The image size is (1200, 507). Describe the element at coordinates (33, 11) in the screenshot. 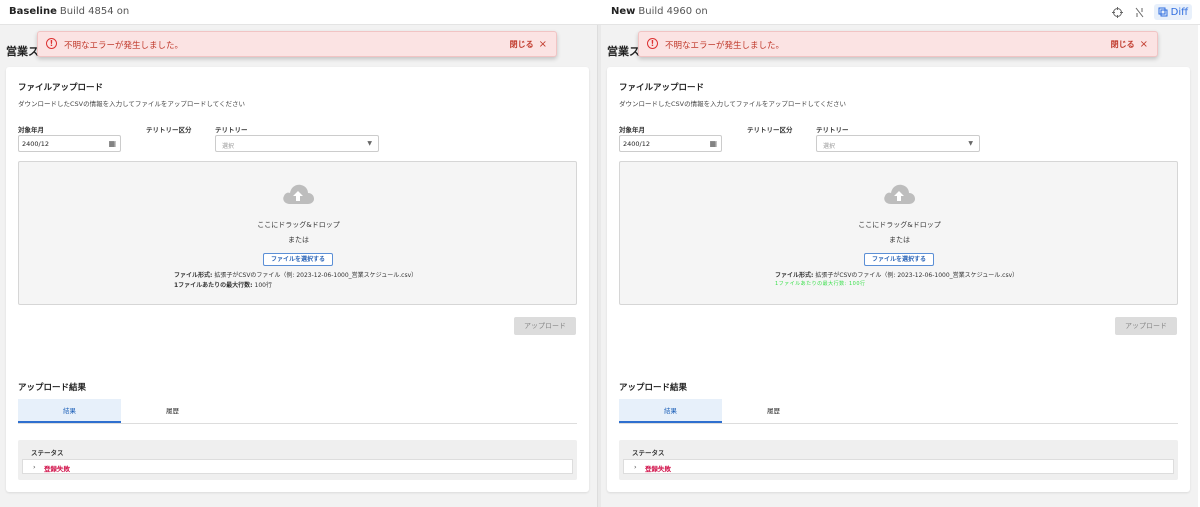

I see `baseline-title: Baseline` at that location.